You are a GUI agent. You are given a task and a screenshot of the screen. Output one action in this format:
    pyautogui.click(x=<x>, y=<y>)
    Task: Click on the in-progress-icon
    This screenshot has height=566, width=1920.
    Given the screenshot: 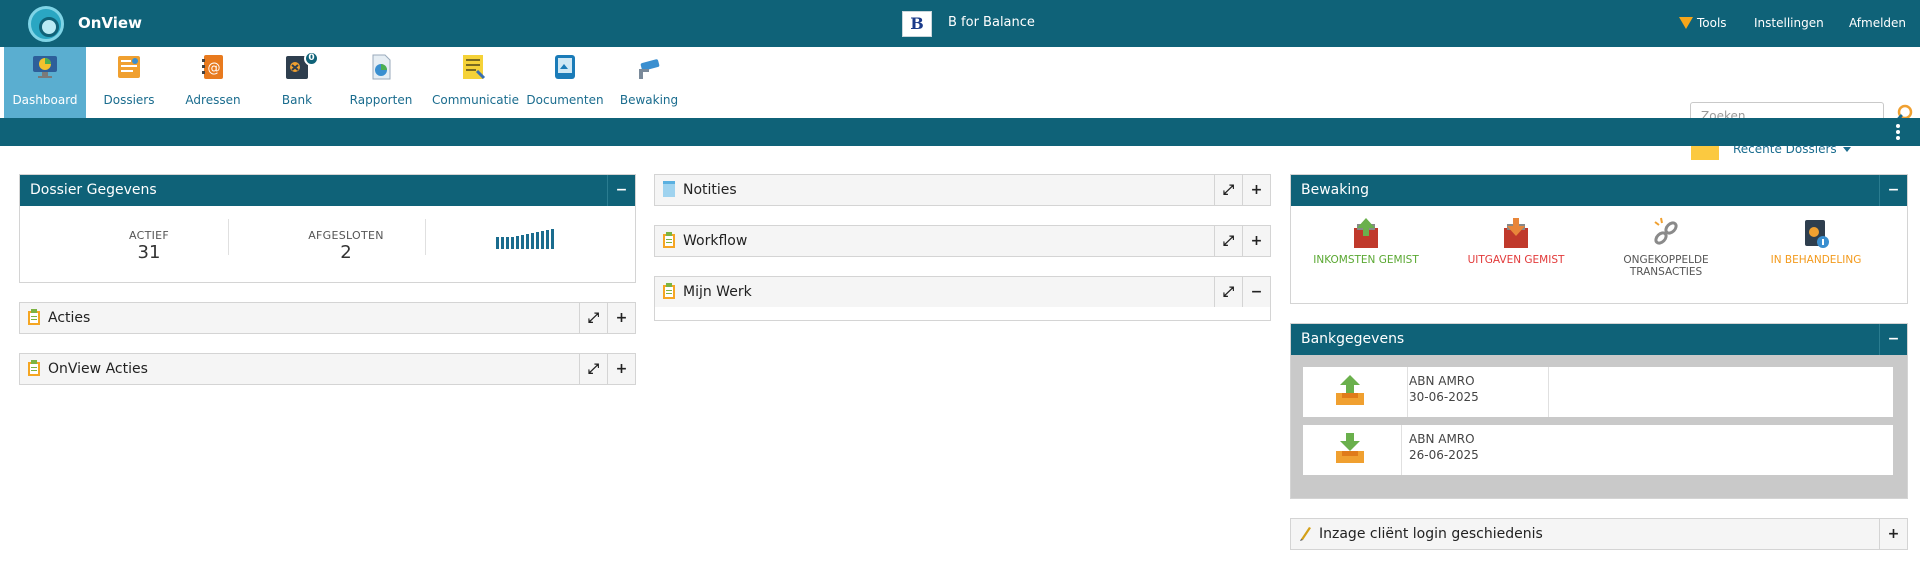 What is the action you would take?
    pyautogui.click(x=1817, y=234)
    